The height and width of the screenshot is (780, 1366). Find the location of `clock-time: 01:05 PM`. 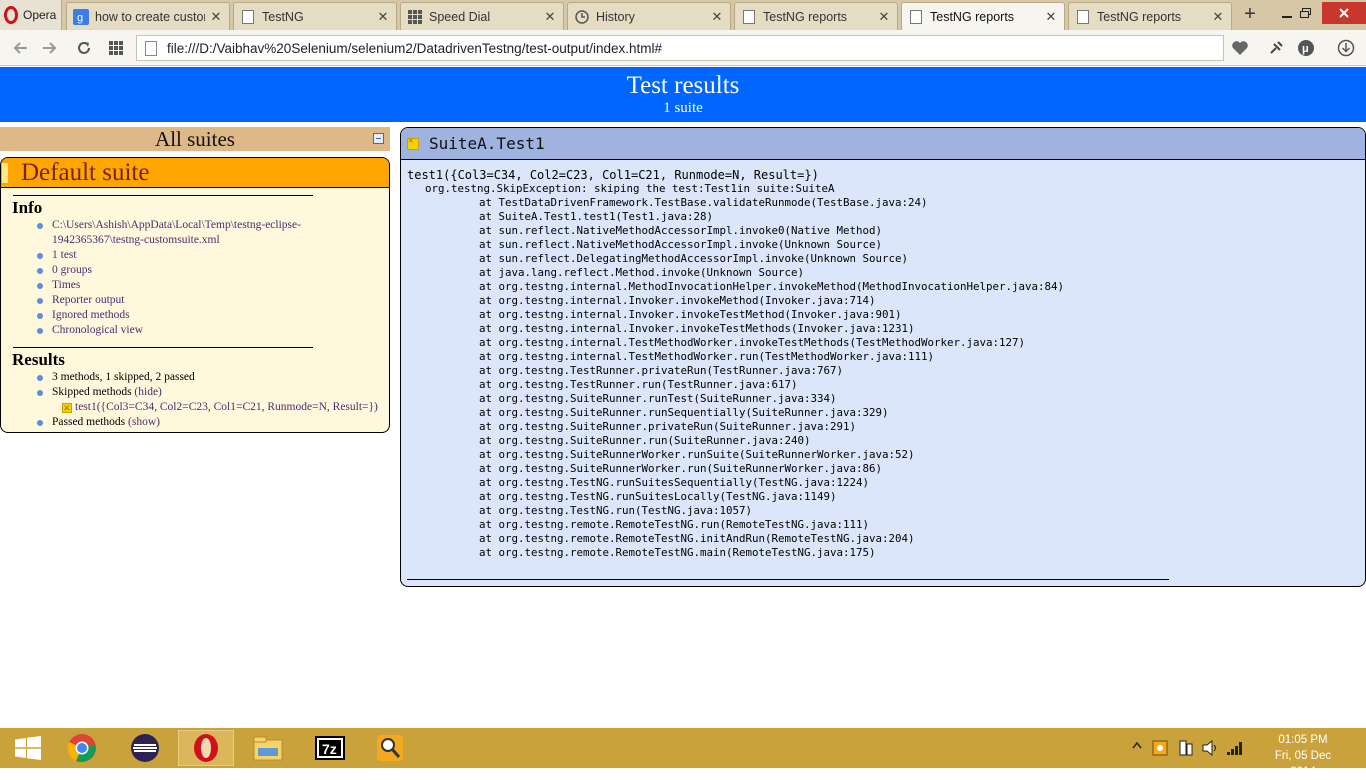

clock-time: 01:05 PM is located at coordinates (1303, 740).